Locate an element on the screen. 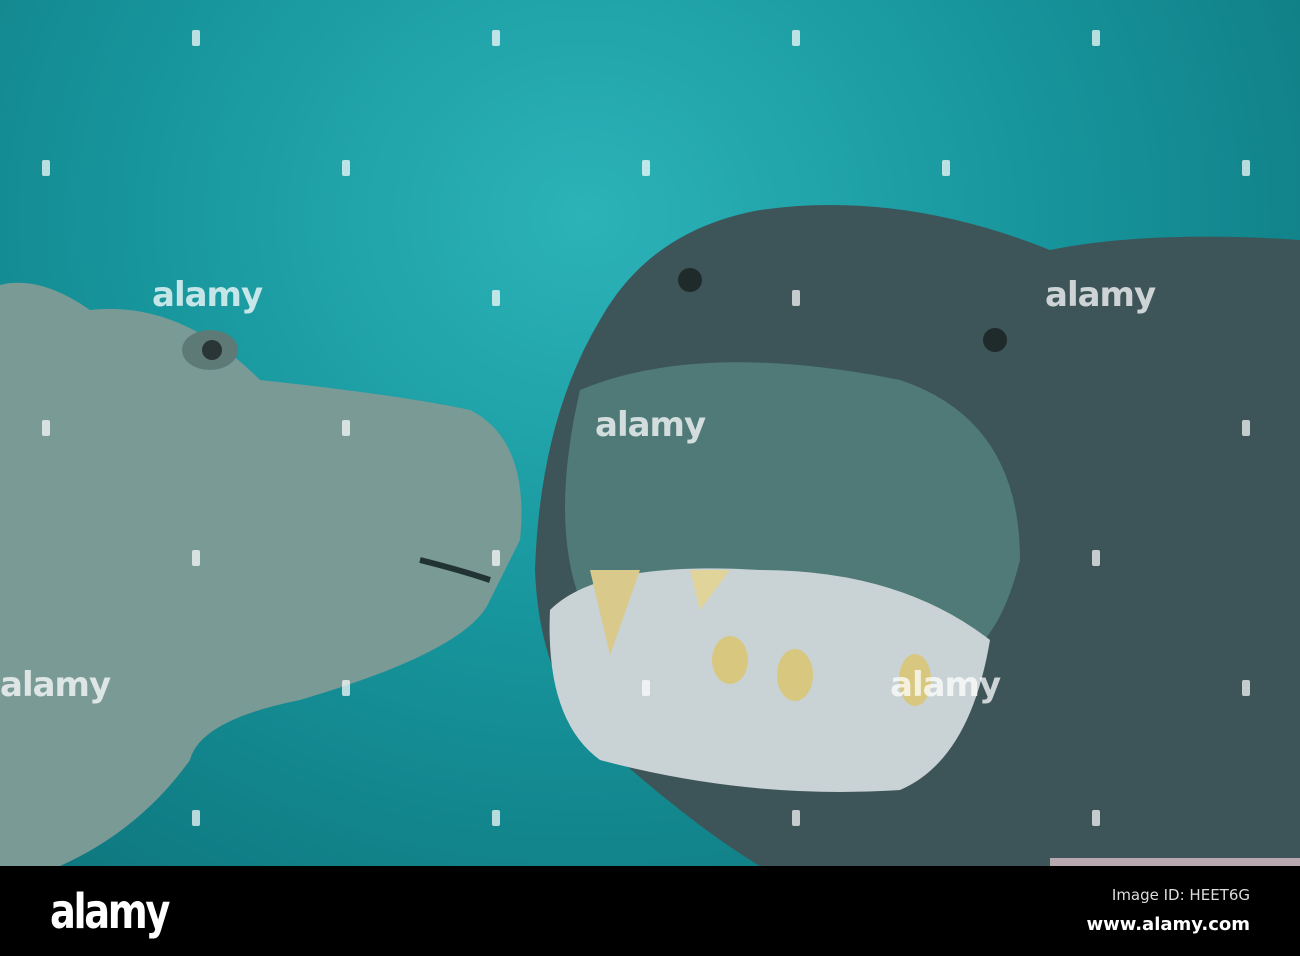 This screenshot has height=956, width=1300. footer-bar: alamy Image ID: HEET6G www.alamy.com is located at coordinates (650, 911).